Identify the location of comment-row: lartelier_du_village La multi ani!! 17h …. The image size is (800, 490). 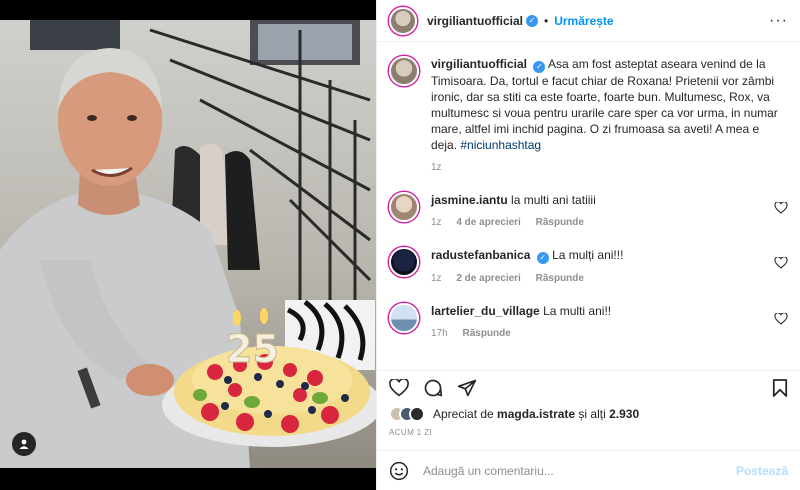
(588, 322).